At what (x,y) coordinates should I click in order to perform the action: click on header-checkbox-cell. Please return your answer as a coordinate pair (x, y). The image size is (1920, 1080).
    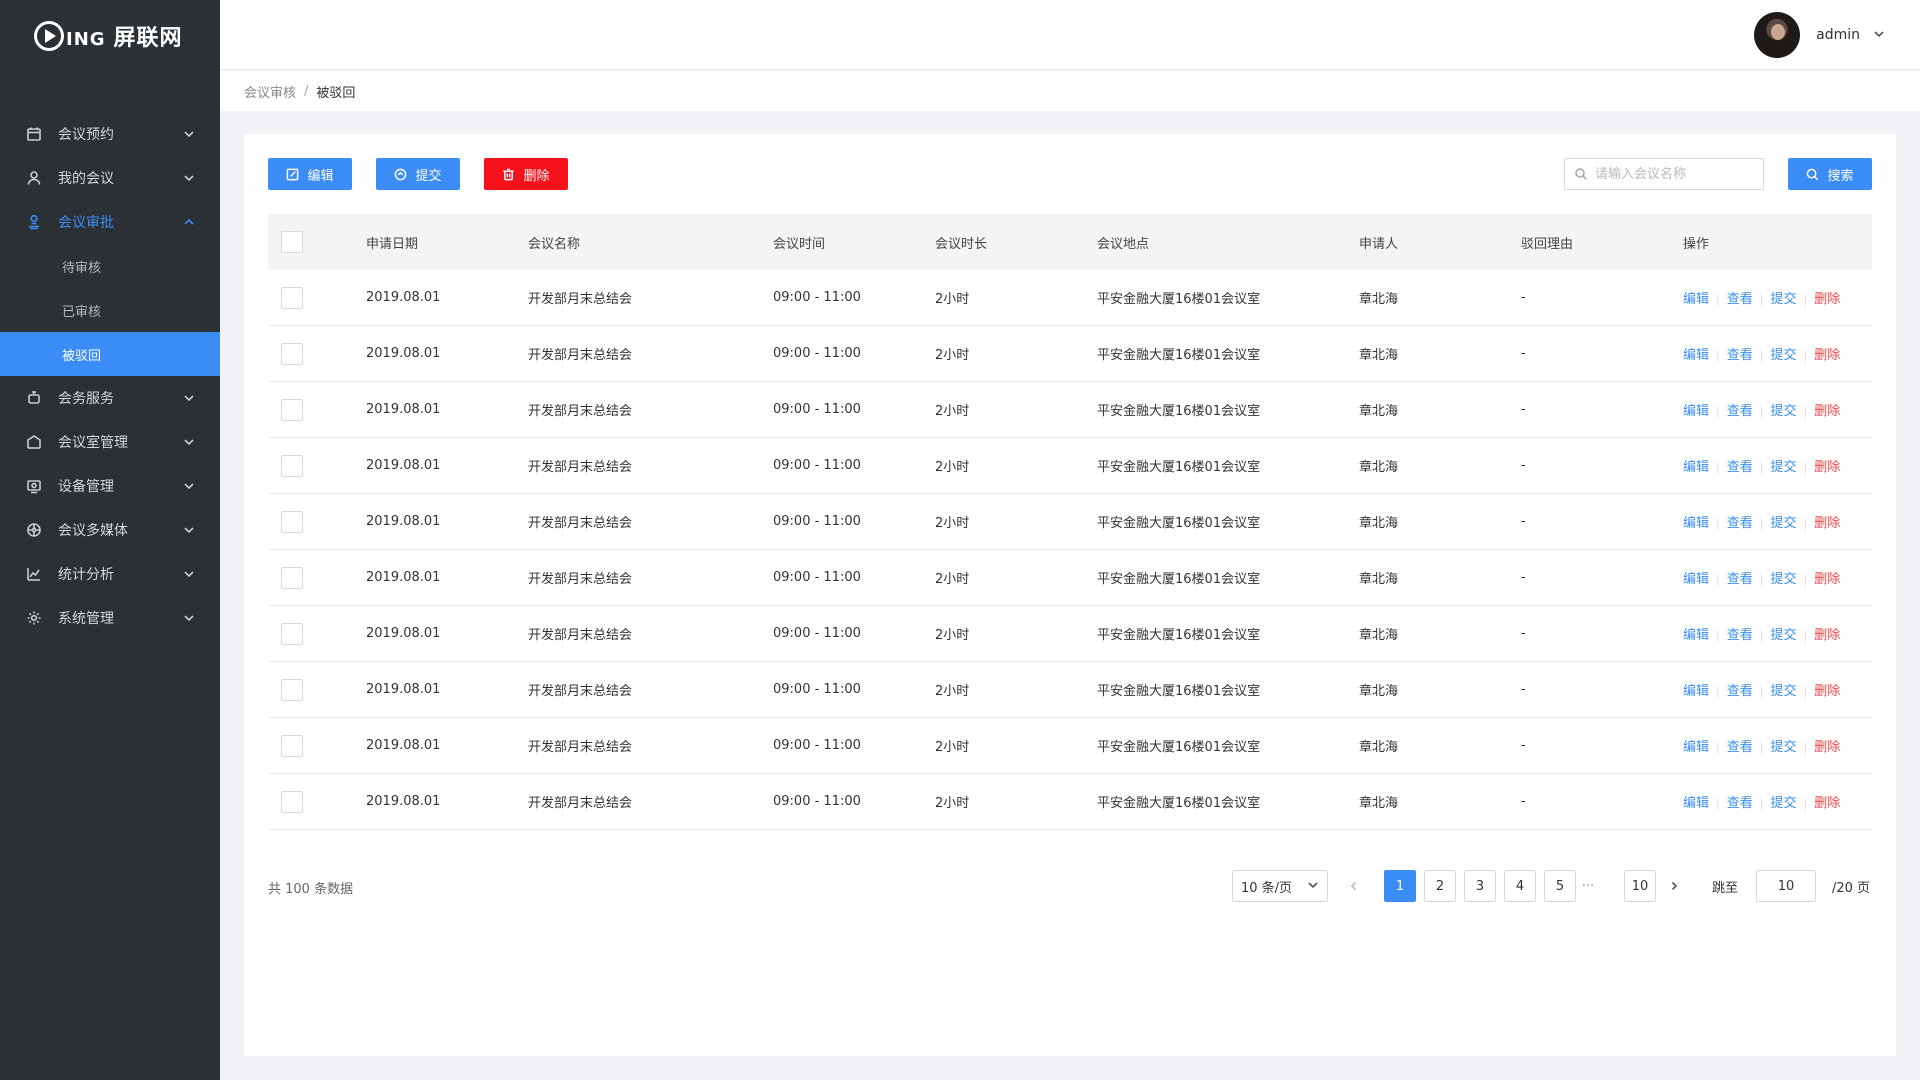
    Looking at the image, I should click on (317, 242).